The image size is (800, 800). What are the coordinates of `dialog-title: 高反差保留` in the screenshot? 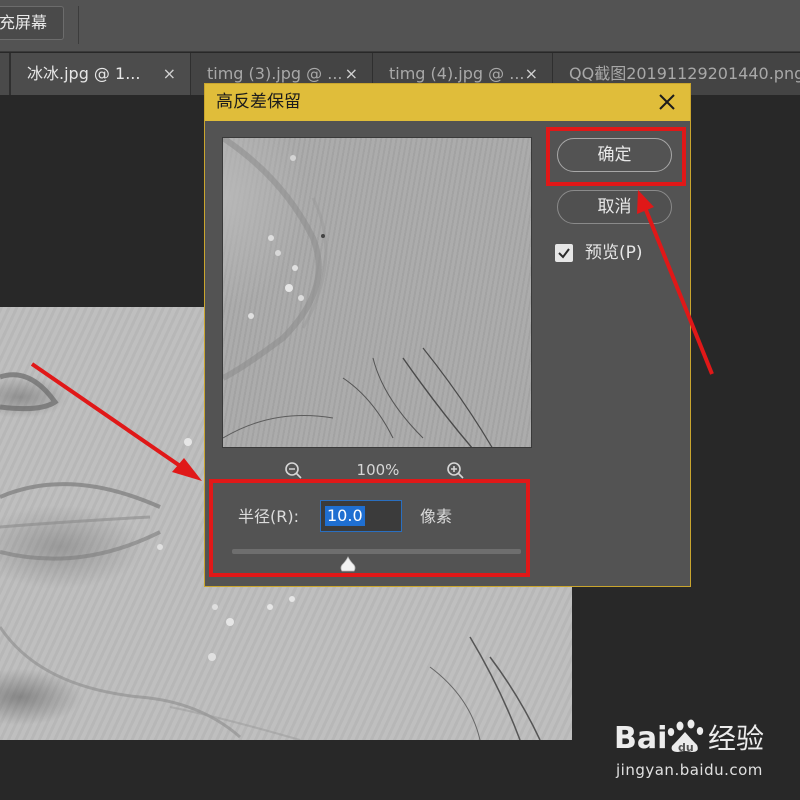 It's located at (258, 102).